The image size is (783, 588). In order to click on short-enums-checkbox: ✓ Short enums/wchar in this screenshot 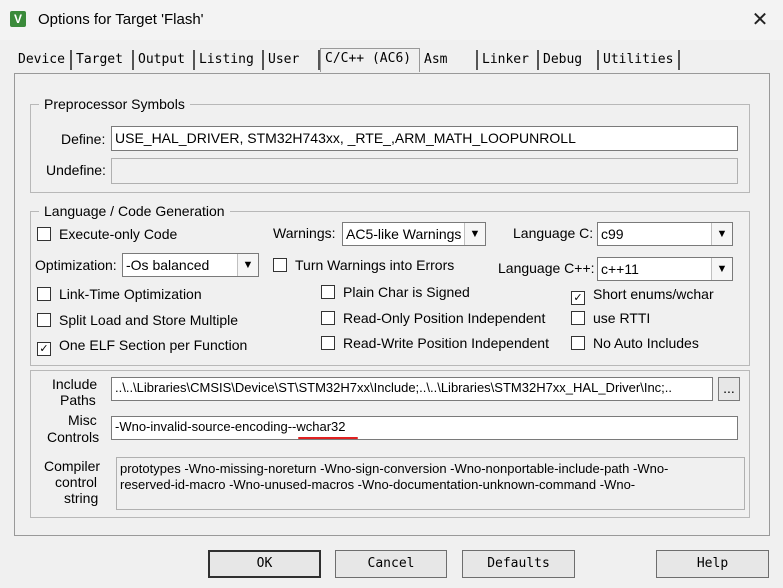, I will do `click(642, 295)`.